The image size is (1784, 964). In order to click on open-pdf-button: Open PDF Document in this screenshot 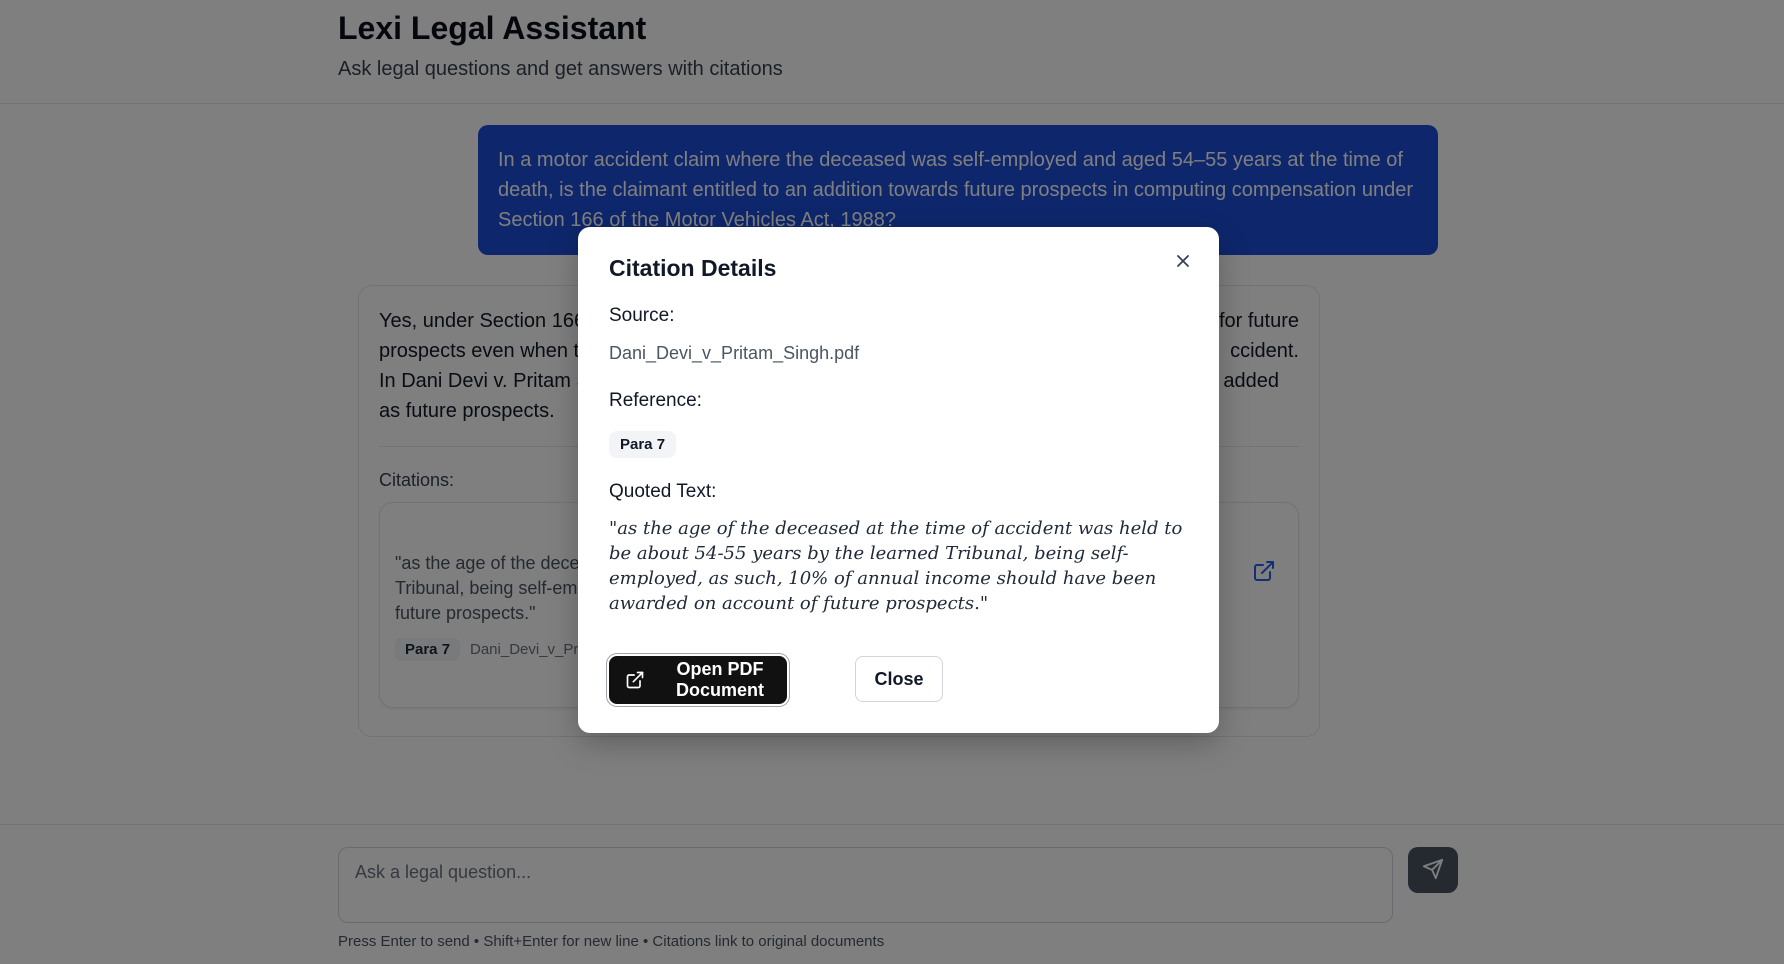, I will do `click(698, 680)`.